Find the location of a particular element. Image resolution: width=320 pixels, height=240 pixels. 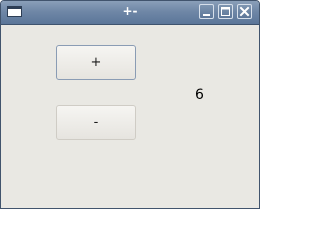

close-icon is located at coordinates (244, 11).